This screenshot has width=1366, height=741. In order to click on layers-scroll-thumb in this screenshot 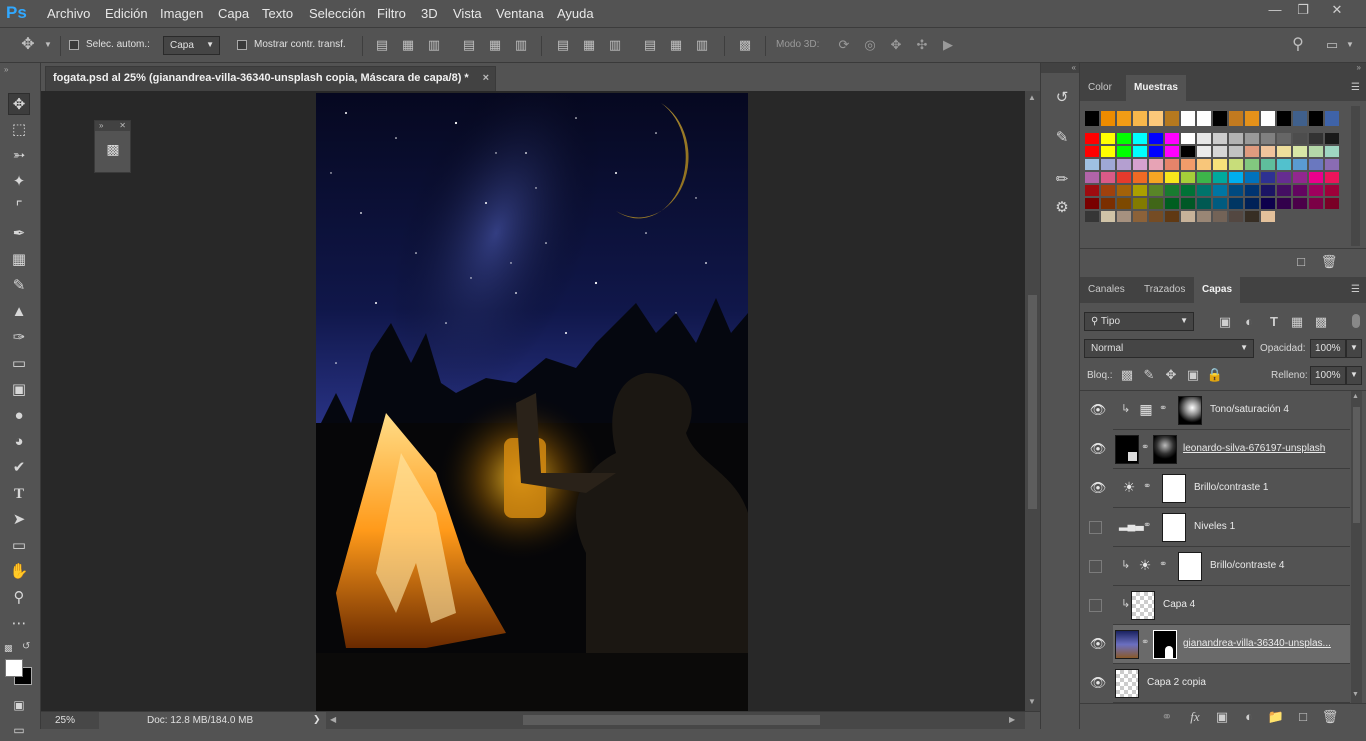, I will do `click(1356, 465)`.